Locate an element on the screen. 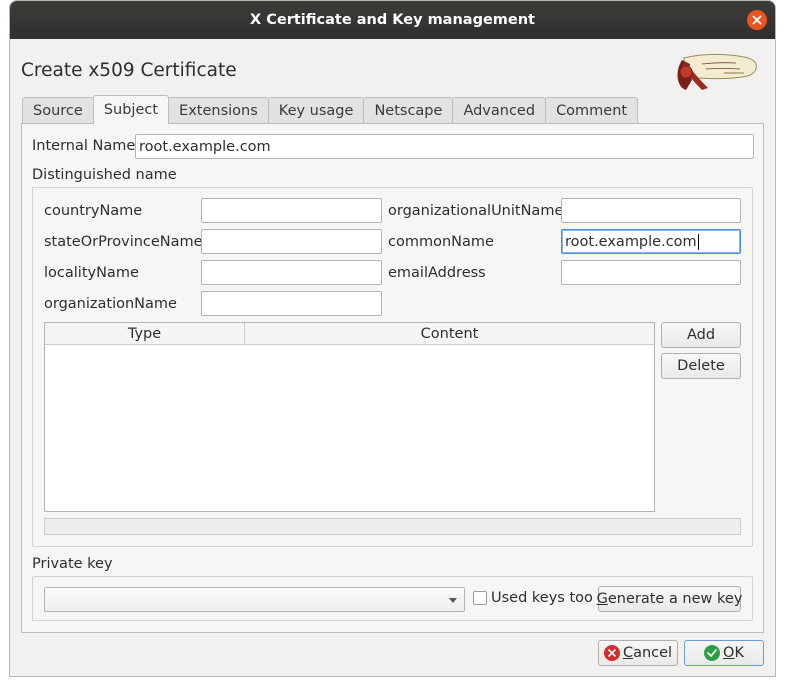  state-input is located at coordinates (291, 241).